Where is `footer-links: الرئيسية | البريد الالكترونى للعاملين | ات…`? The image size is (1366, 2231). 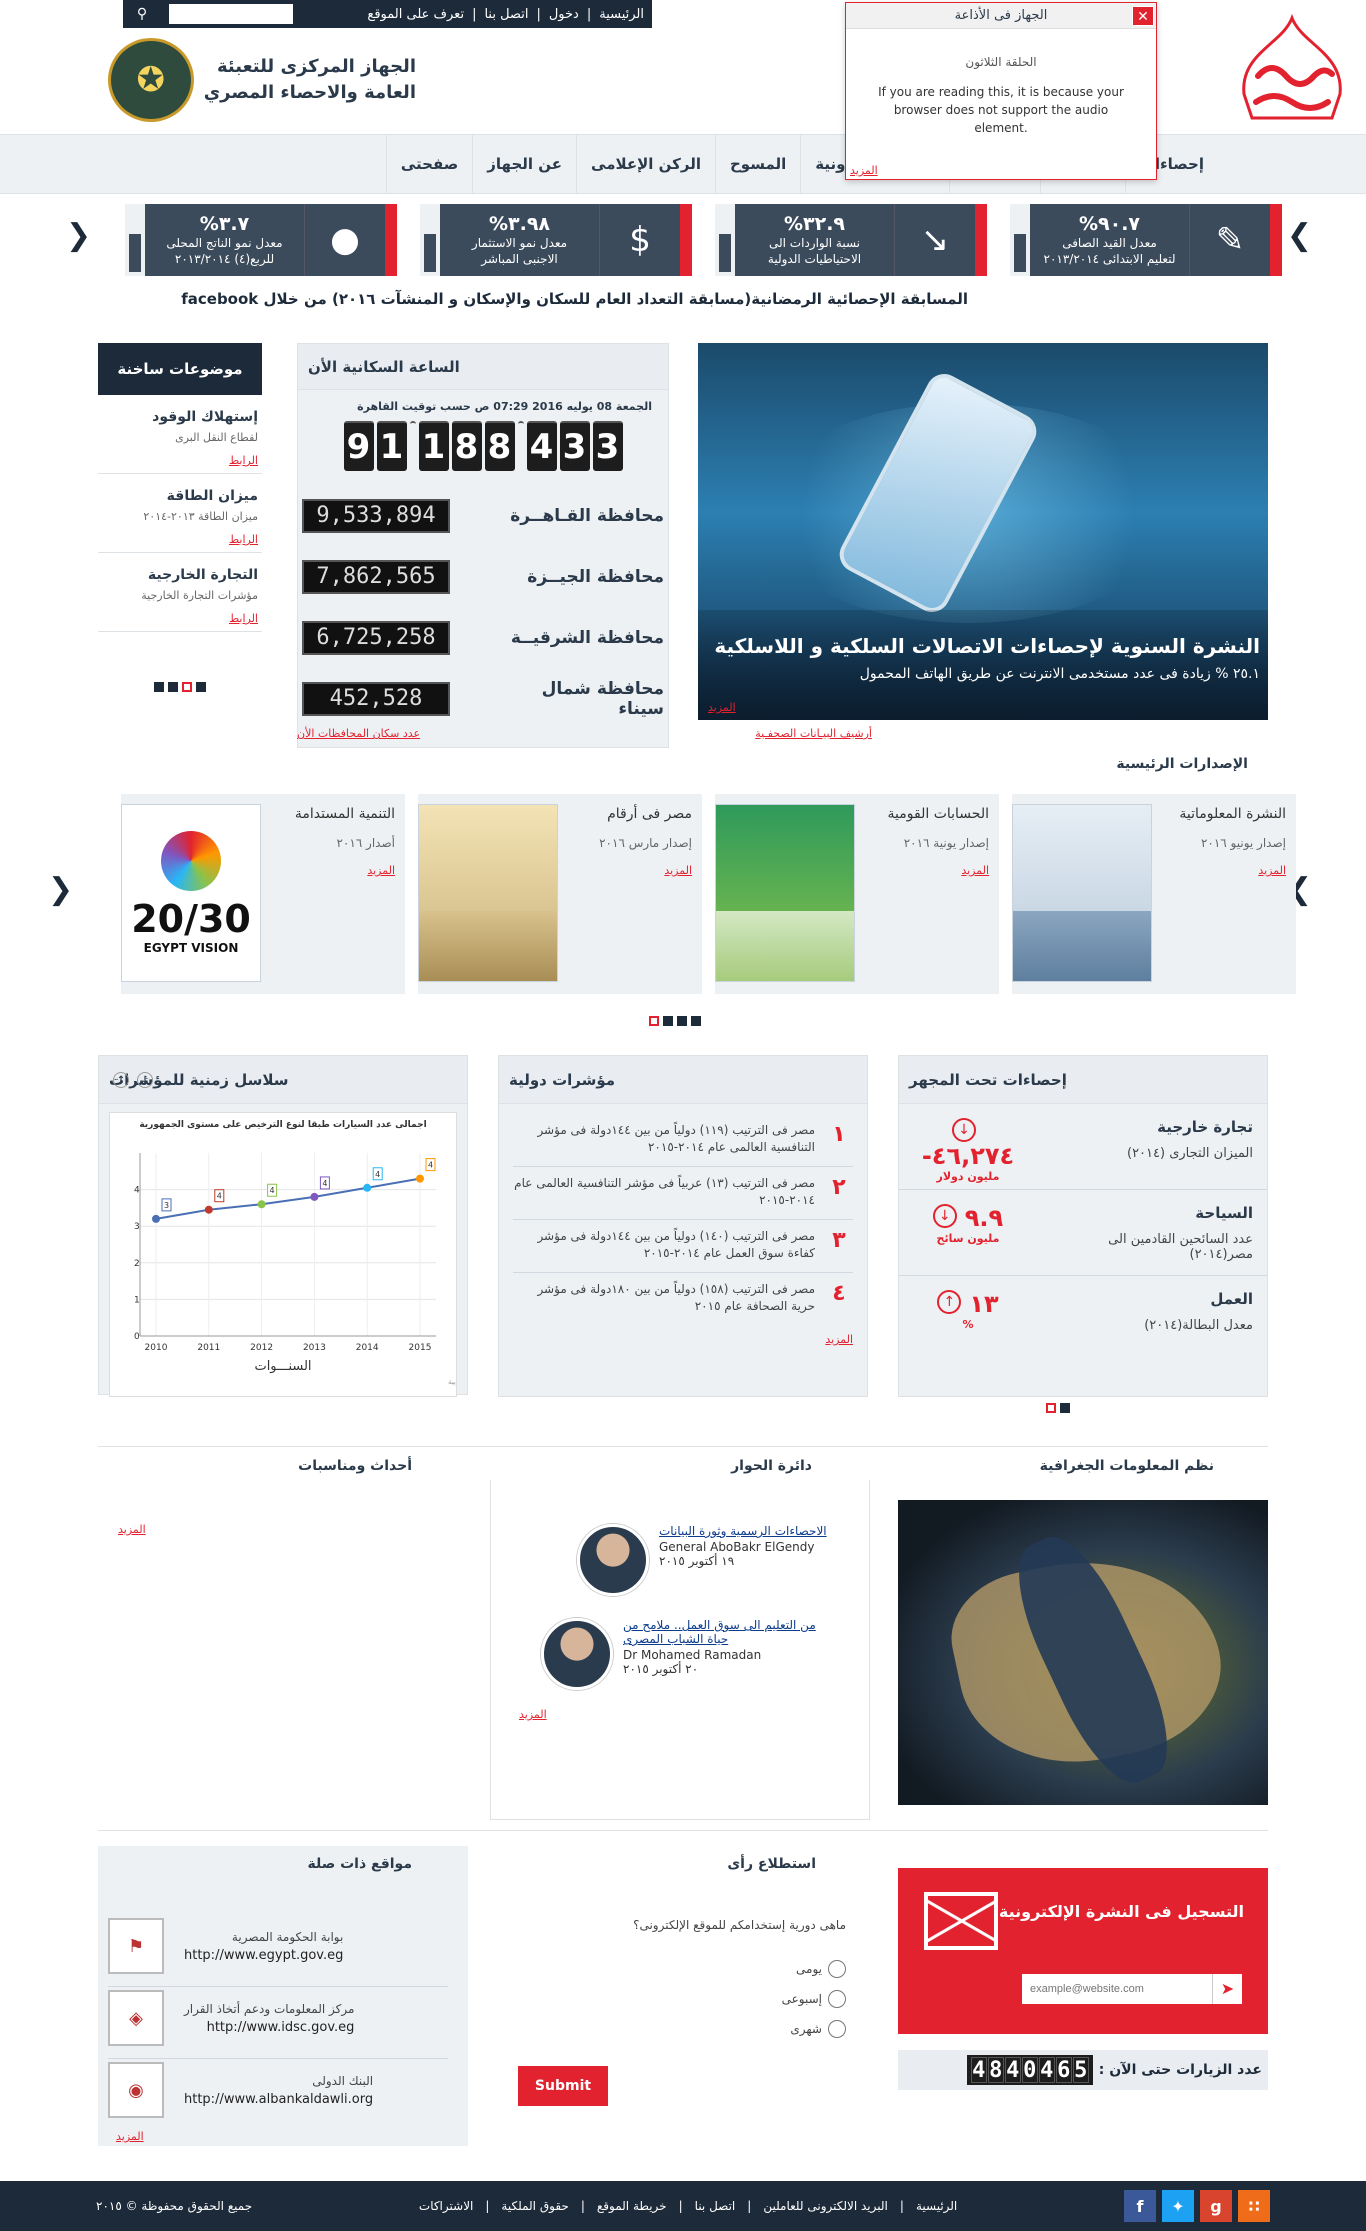 footer-links: الرئيسية | البريد الالكترونى للعاملين | ات… is located at coordinates (688, 2206).